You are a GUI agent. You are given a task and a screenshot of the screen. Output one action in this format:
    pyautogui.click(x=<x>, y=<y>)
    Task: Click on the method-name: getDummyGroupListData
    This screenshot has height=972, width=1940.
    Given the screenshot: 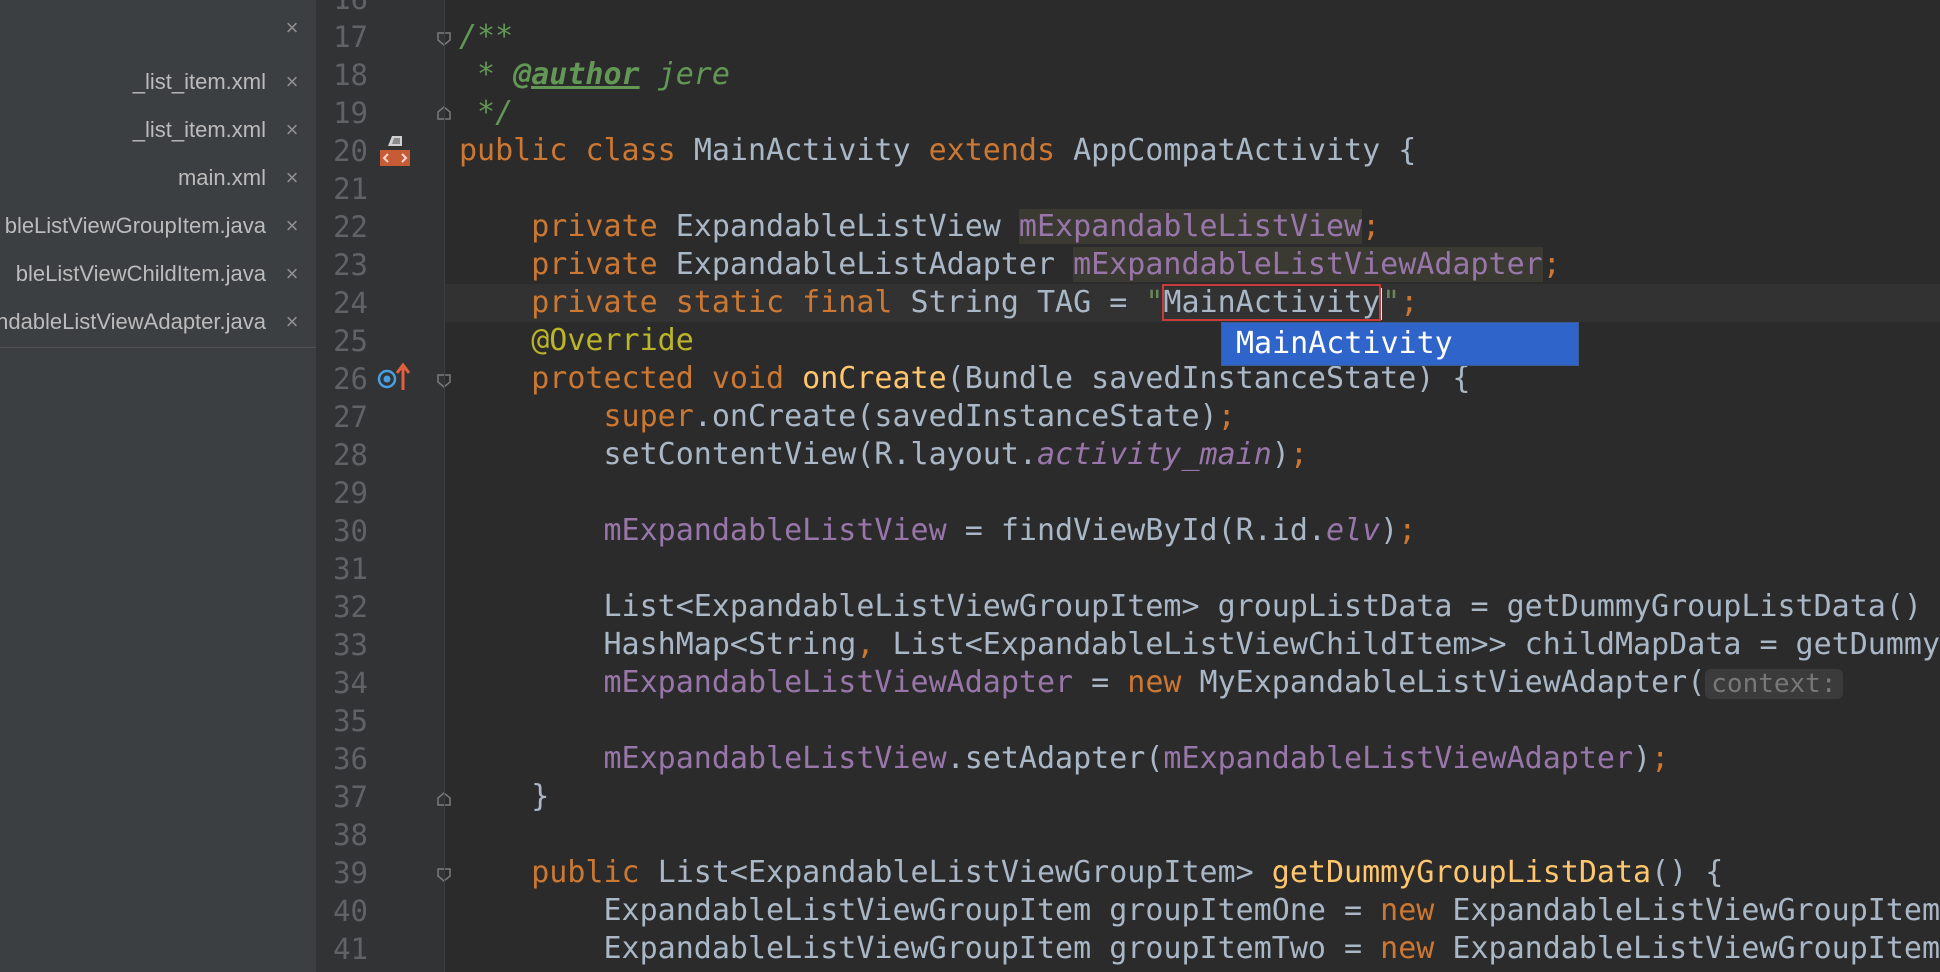 What is the action you would take?
    pyautogui.click(x=1461, y=872)
    